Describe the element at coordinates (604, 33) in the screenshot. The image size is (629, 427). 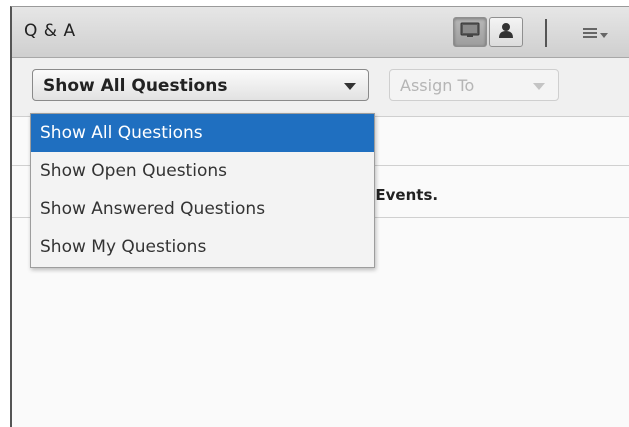
I see `chevron-down-icon` at that location.